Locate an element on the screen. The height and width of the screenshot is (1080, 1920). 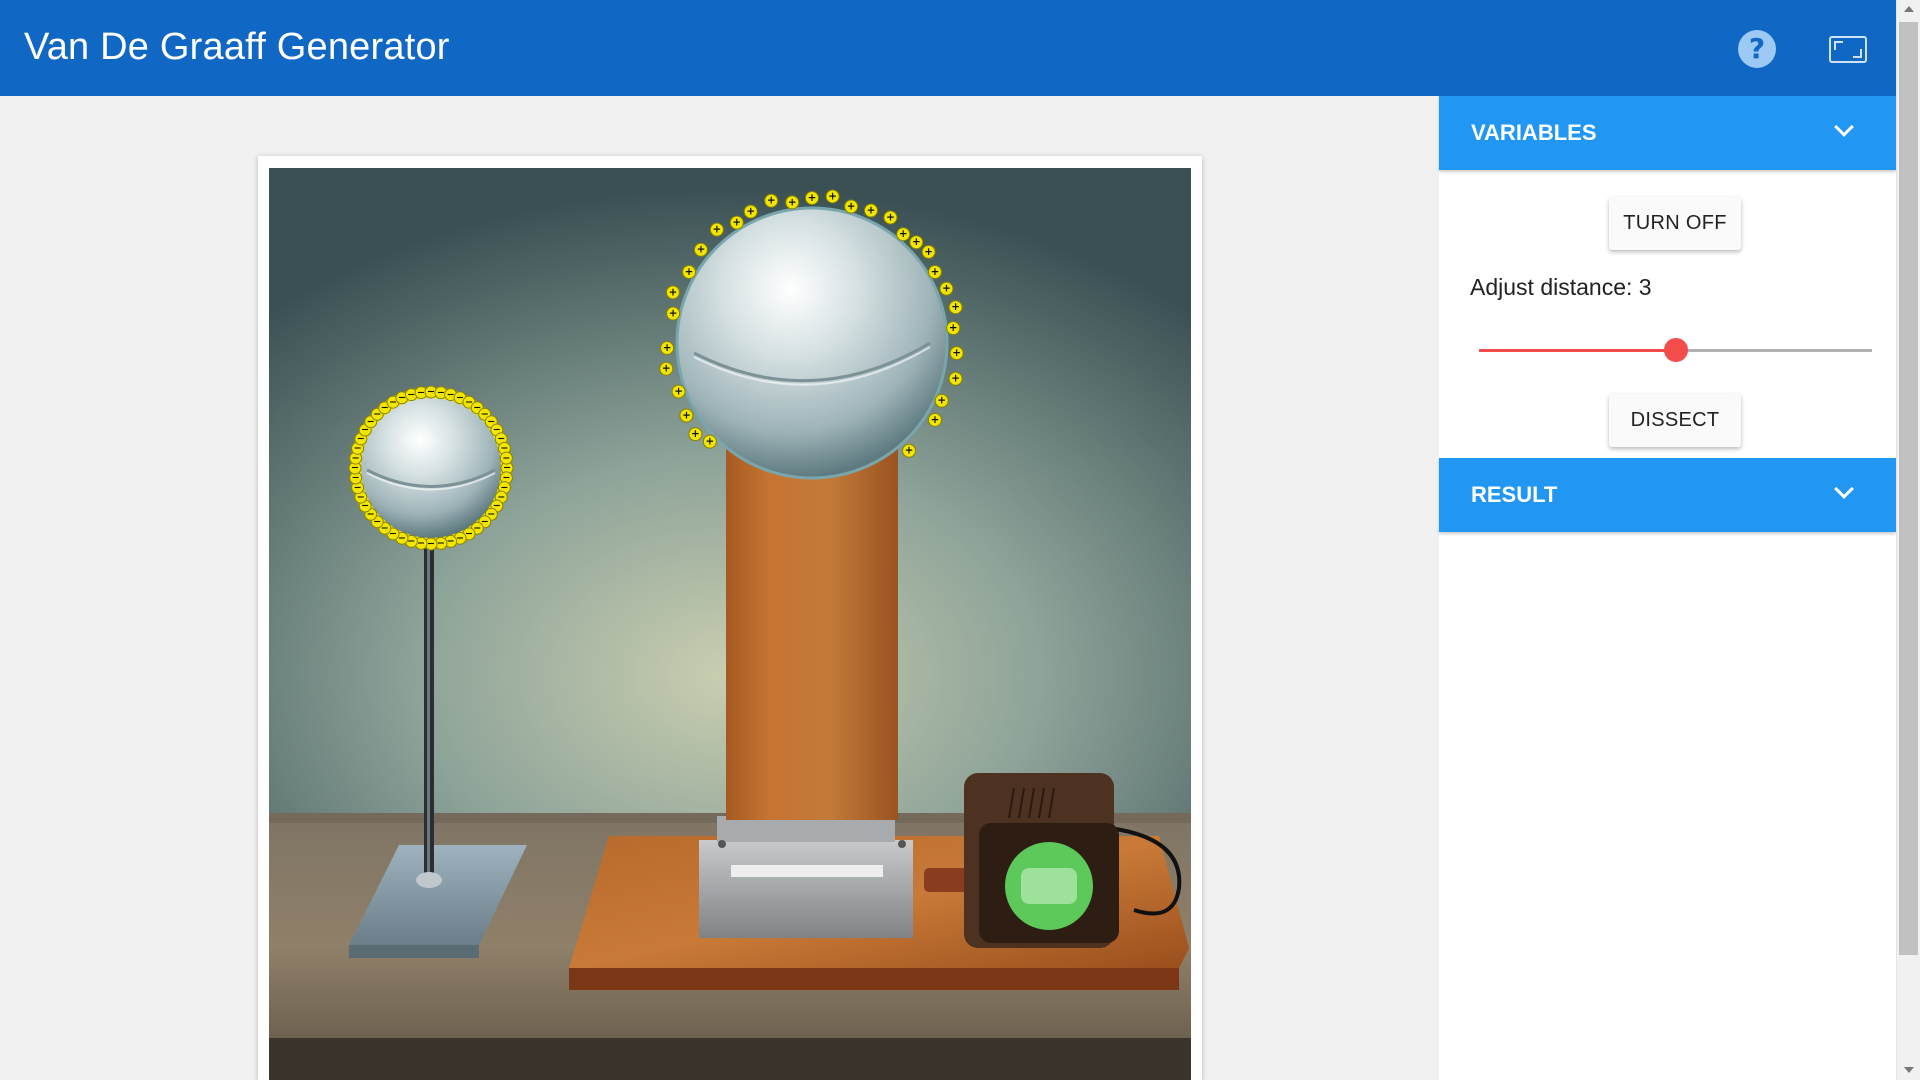
scrollbar-thumb is located at coordinates (1908, 488).